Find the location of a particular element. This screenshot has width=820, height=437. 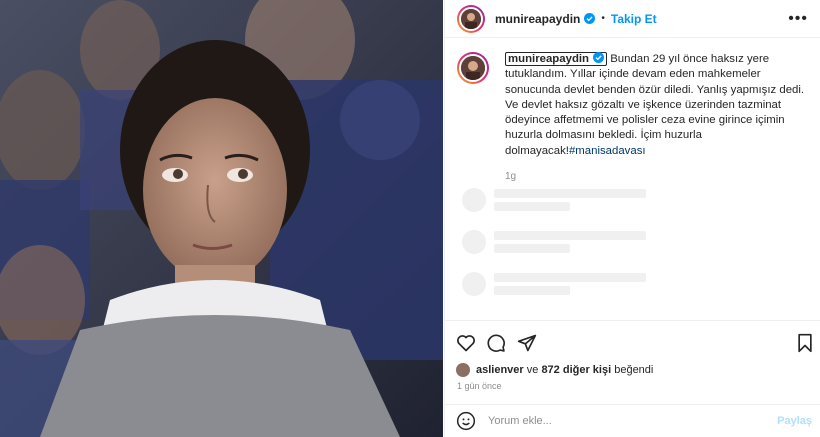

more-options-icon: ••• is located at coordinates (798, 19).